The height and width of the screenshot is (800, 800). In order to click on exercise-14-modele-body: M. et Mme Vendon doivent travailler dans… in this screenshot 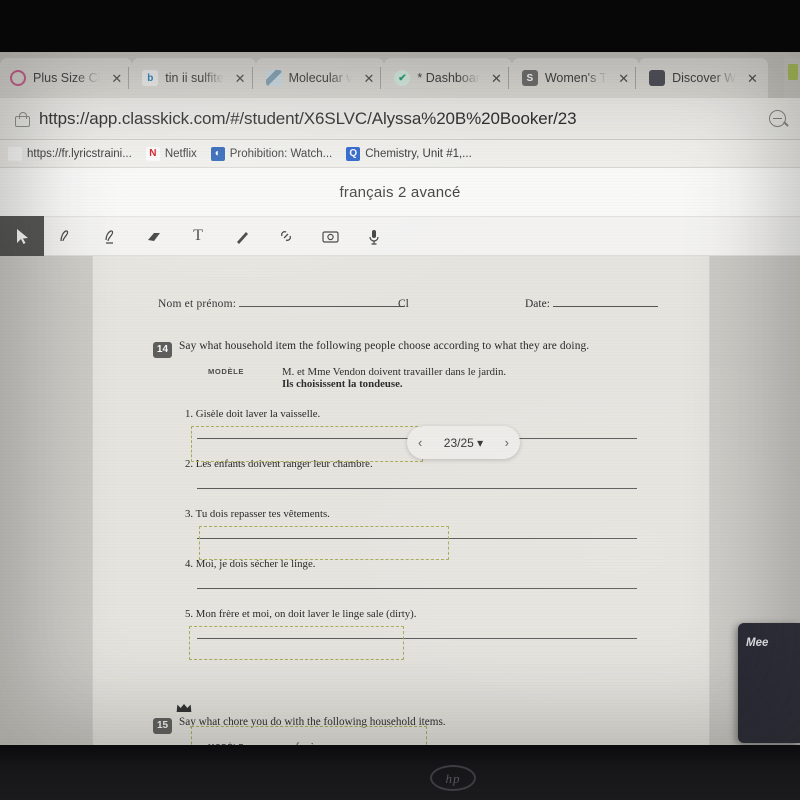, I will do `click(394, 378)`.